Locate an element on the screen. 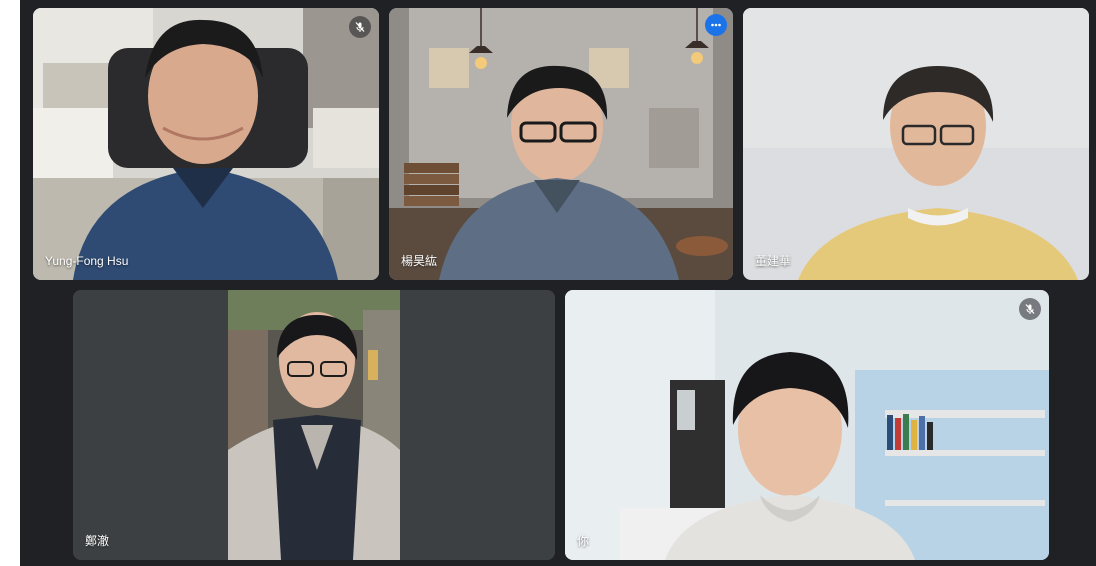 The height and width of the screenshot is (566, 1096). participant-name: 你 is located at coordinates (583, 541).